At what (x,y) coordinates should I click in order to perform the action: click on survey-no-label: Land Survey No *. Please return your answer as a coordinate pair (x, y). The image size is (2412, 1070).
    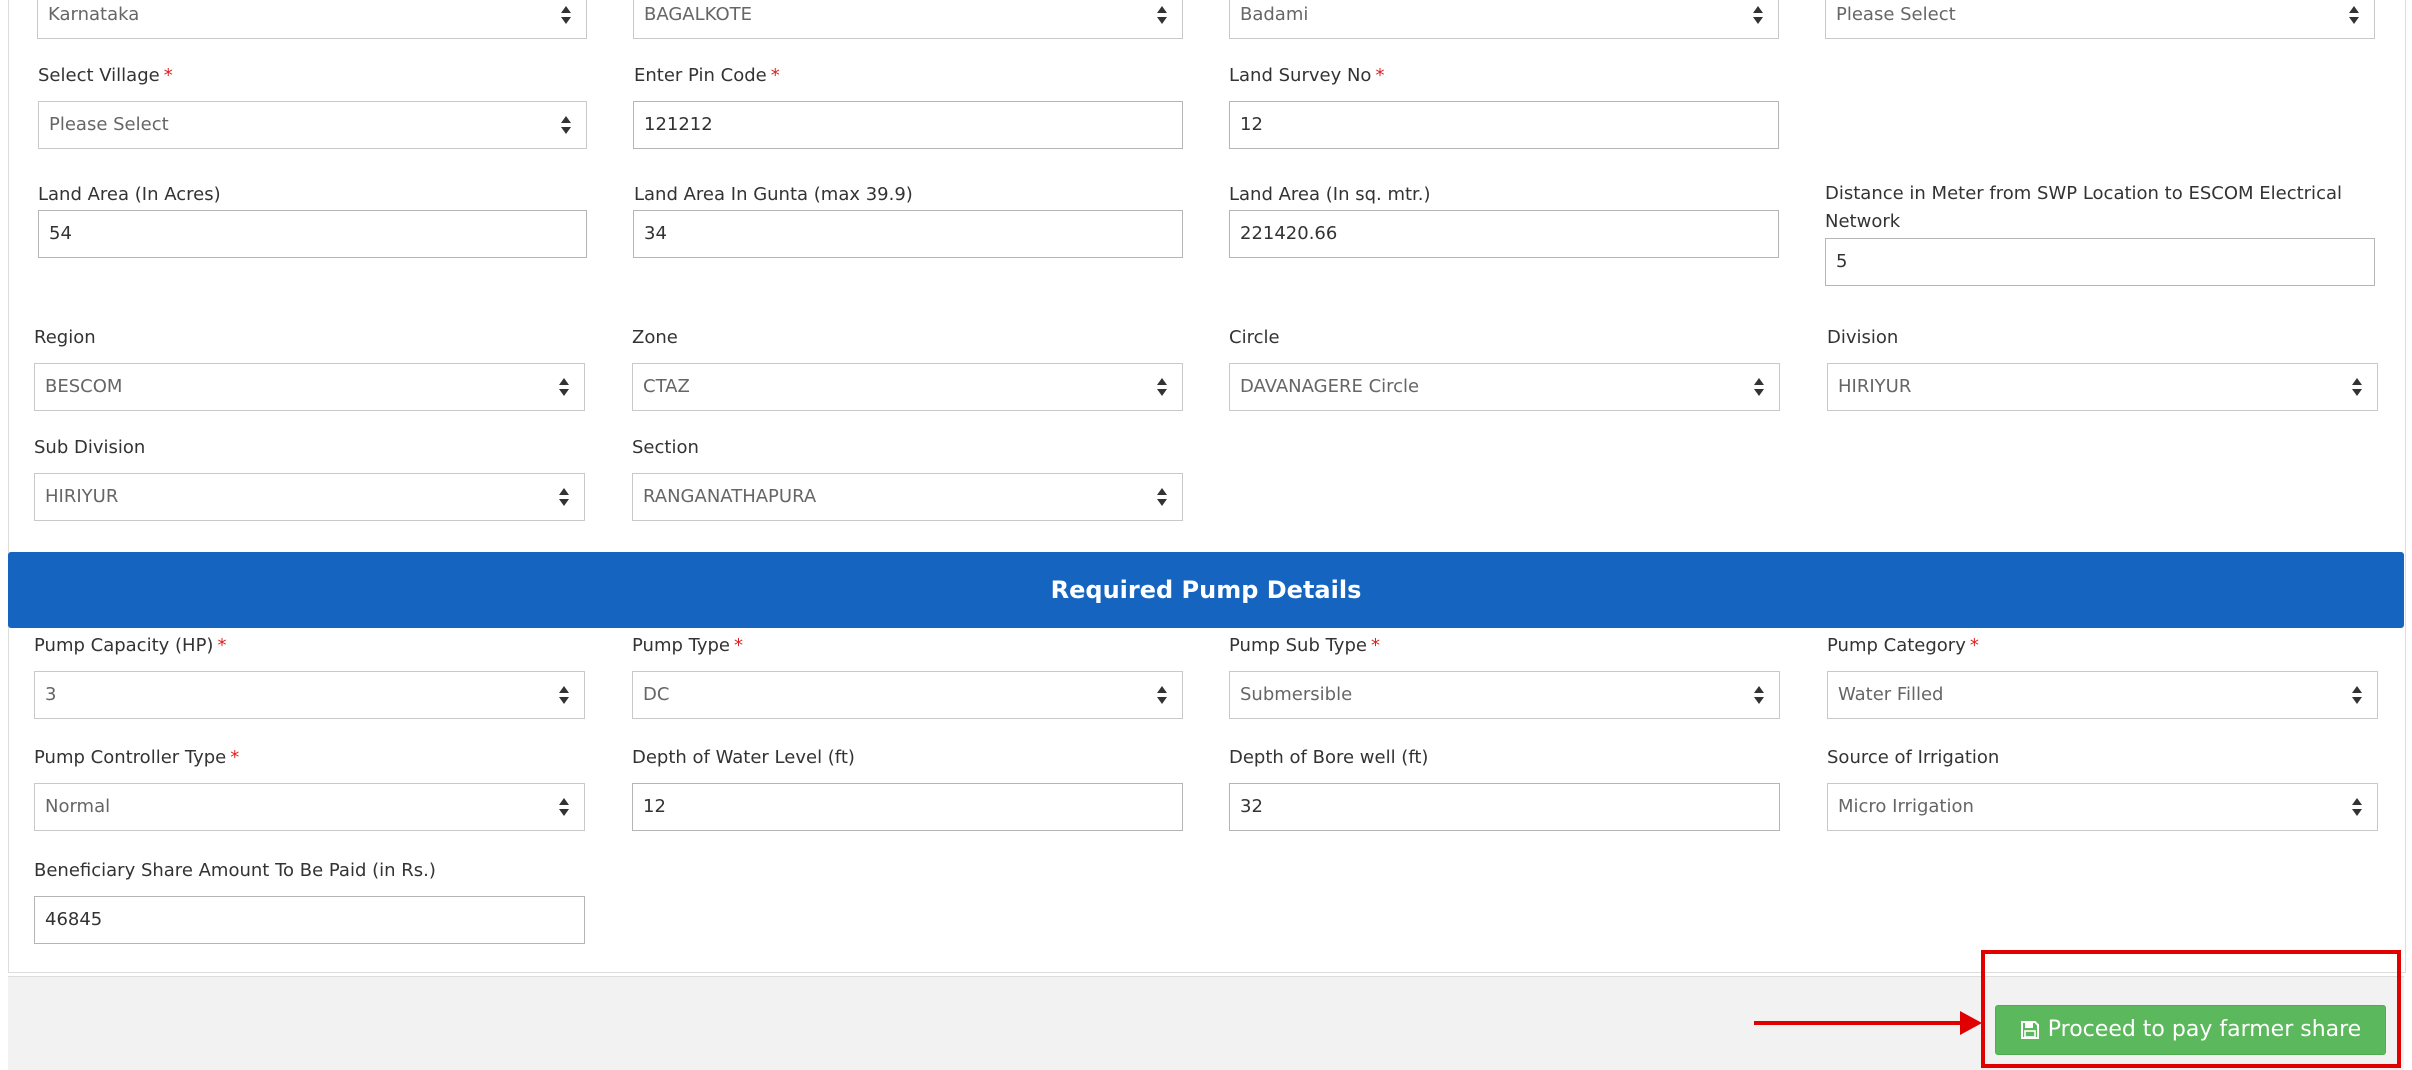
    Looking at the image, I should click on (1307, 75).